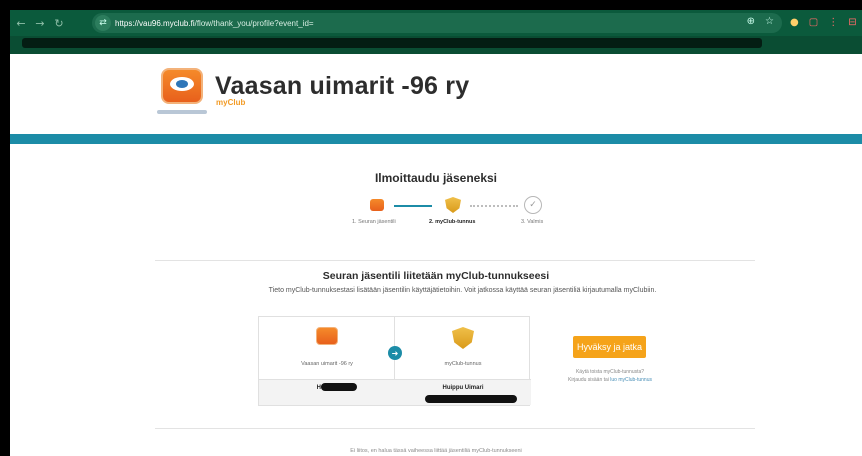 The width and height of the screenshot is (862, 456). Describe the element at coordinates (182, 112) in the screenshot. I see `logo-caption` at that location.